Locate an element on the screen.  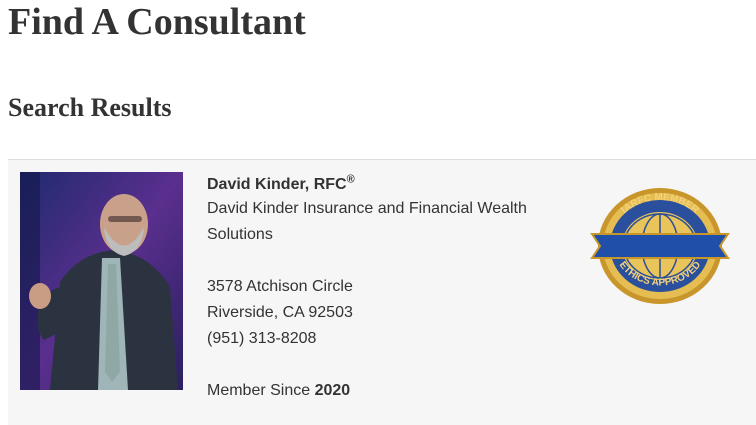
company-name-line-2: Solutions is located at coordinates (240, 234).